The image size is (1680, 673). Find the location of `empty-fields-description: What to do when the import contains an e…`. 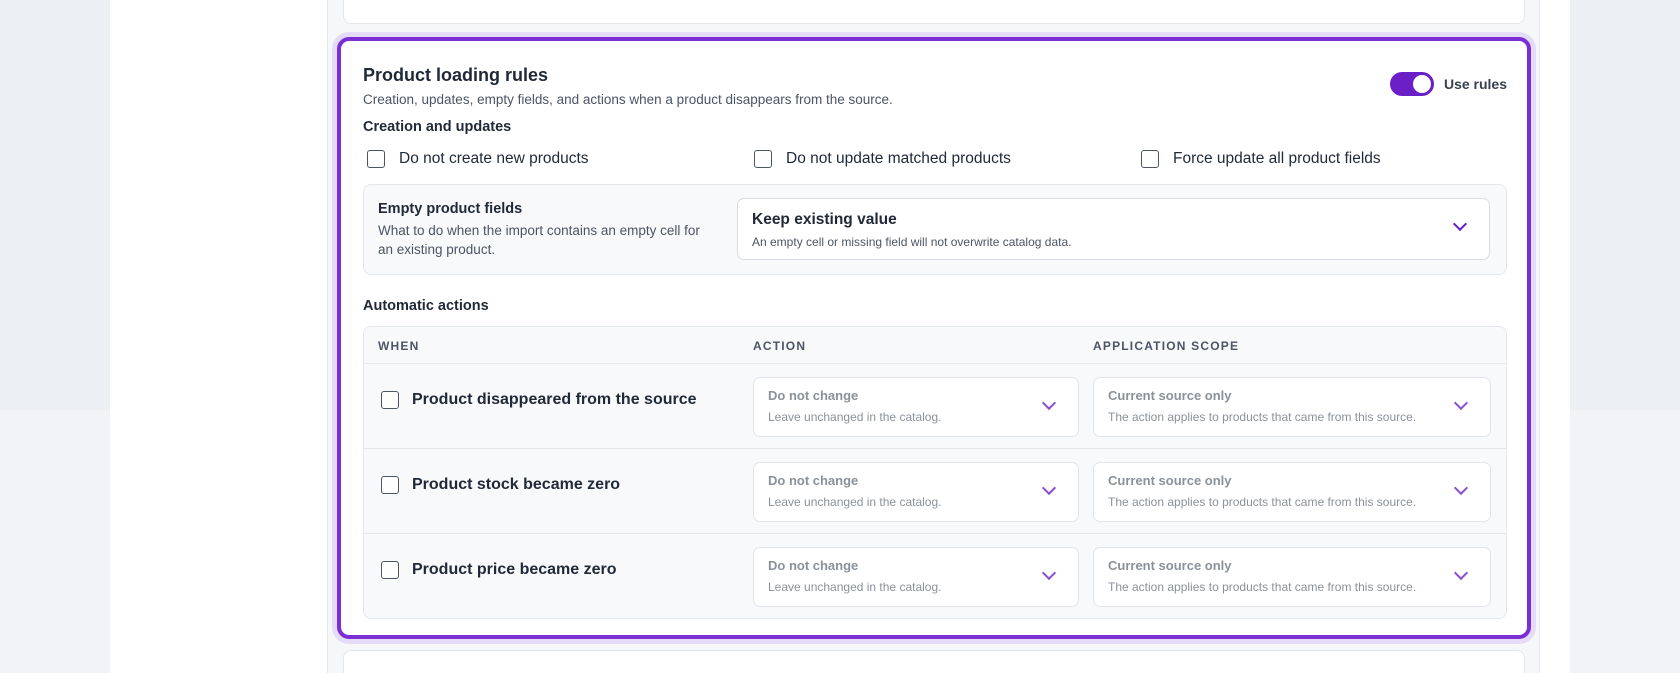

empty-fields-description: What to do when the import contains an e… is located at coordinates (539, 240).